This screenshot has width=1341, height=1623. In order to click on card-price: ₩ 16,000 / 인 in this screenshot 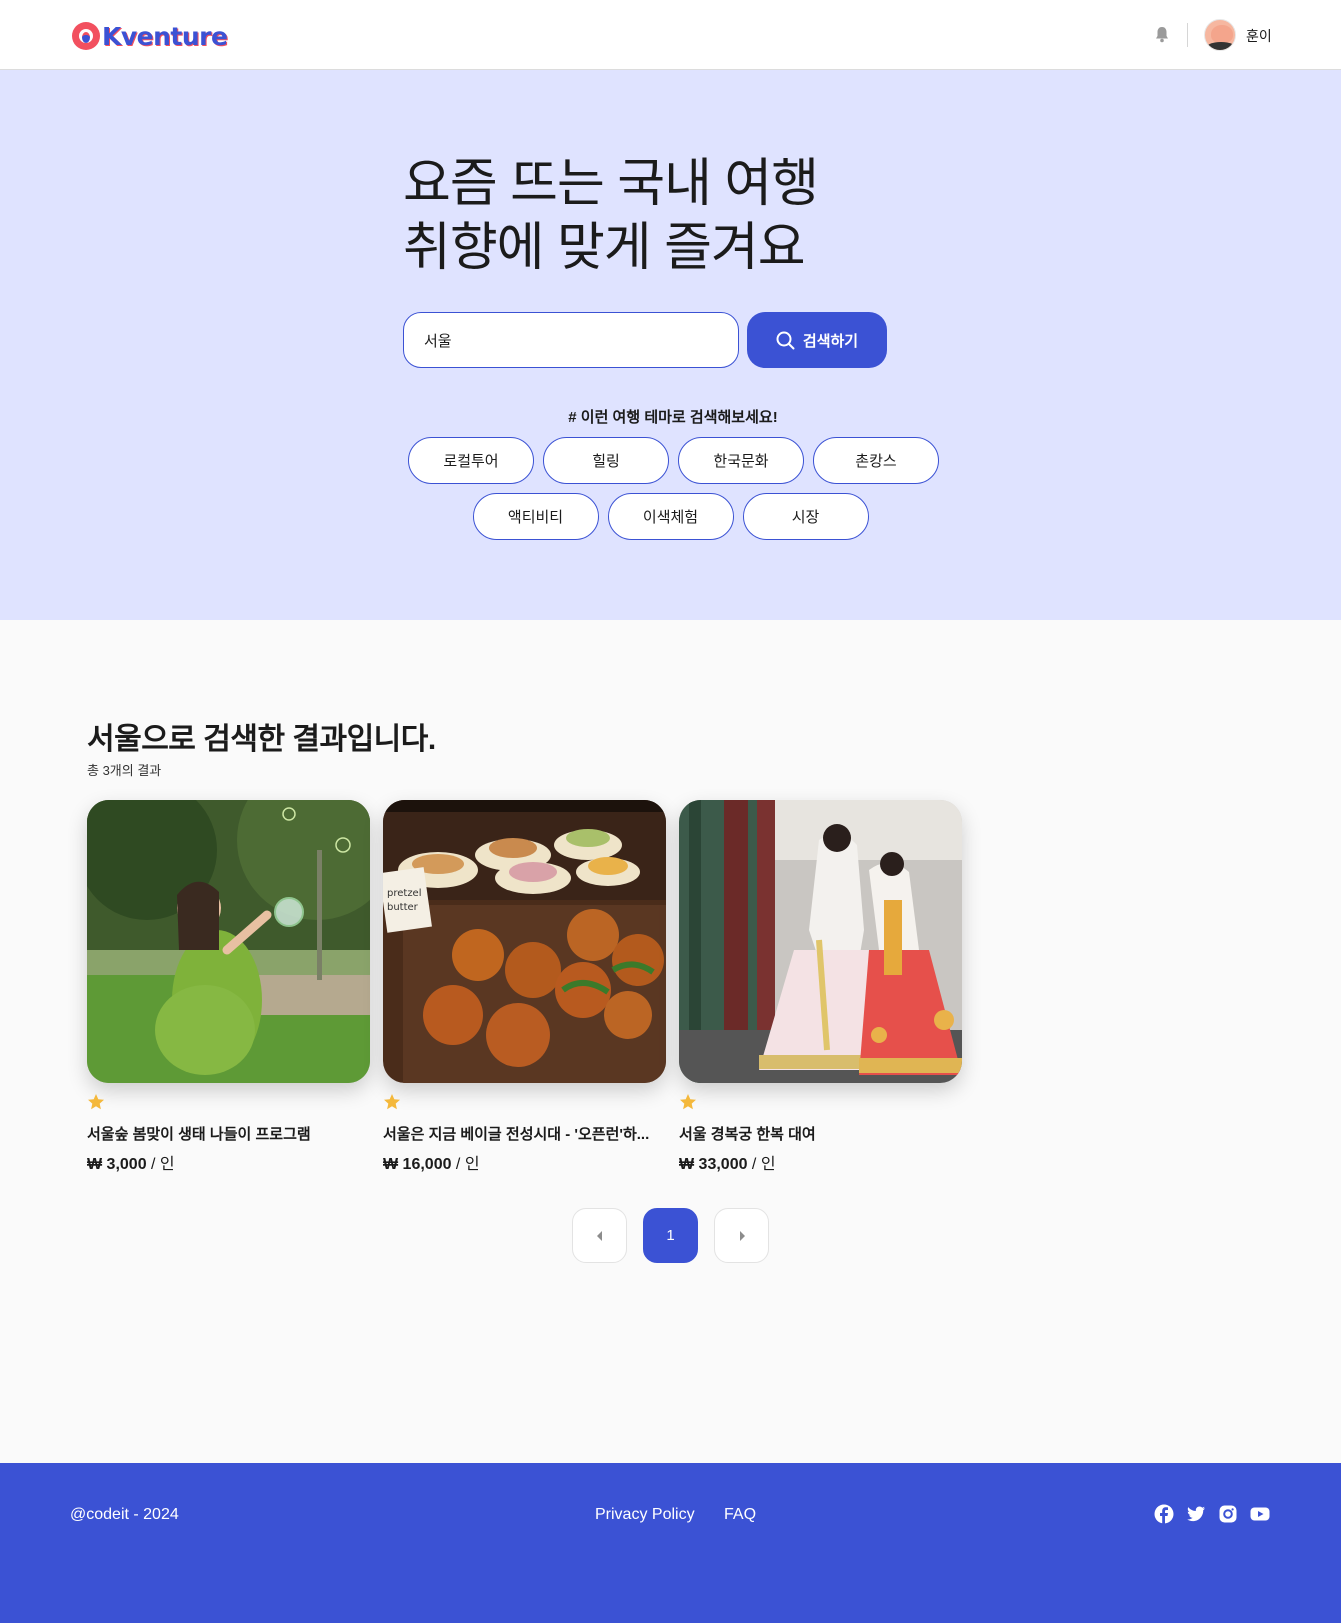, I will do `click(431, 1162)`.